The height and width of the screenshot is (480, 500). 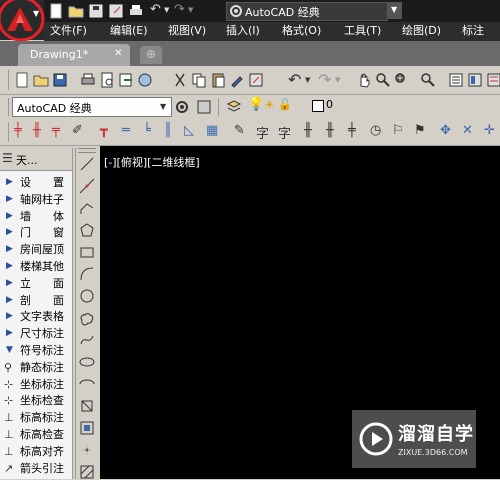 I want to click on close-icon: ✕, so click(x=118, y=53).